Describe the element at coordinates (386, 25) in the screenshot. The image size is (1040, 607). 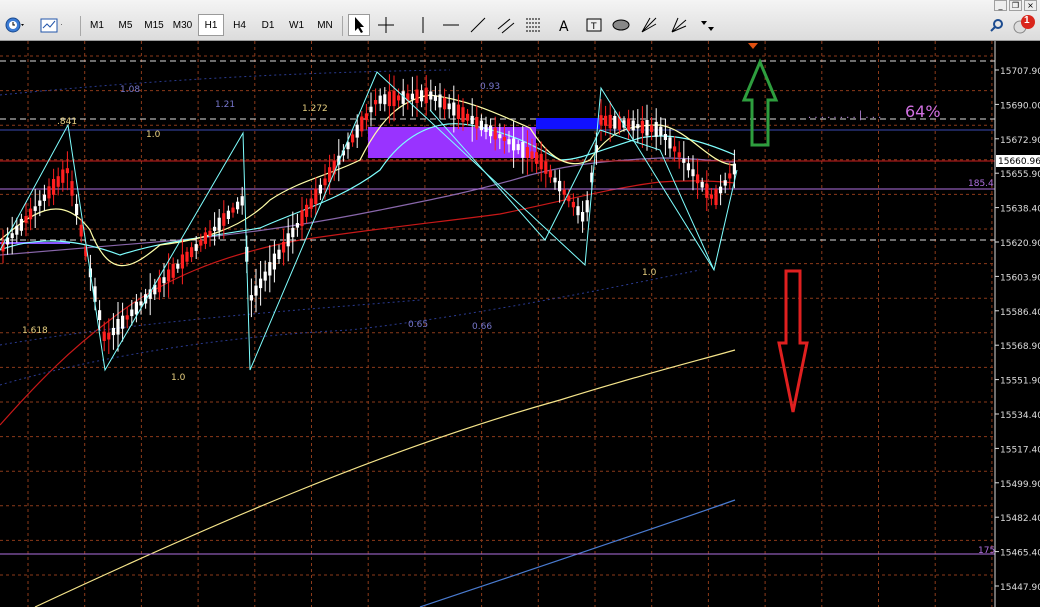
I see `crosshair-icon` at that location.